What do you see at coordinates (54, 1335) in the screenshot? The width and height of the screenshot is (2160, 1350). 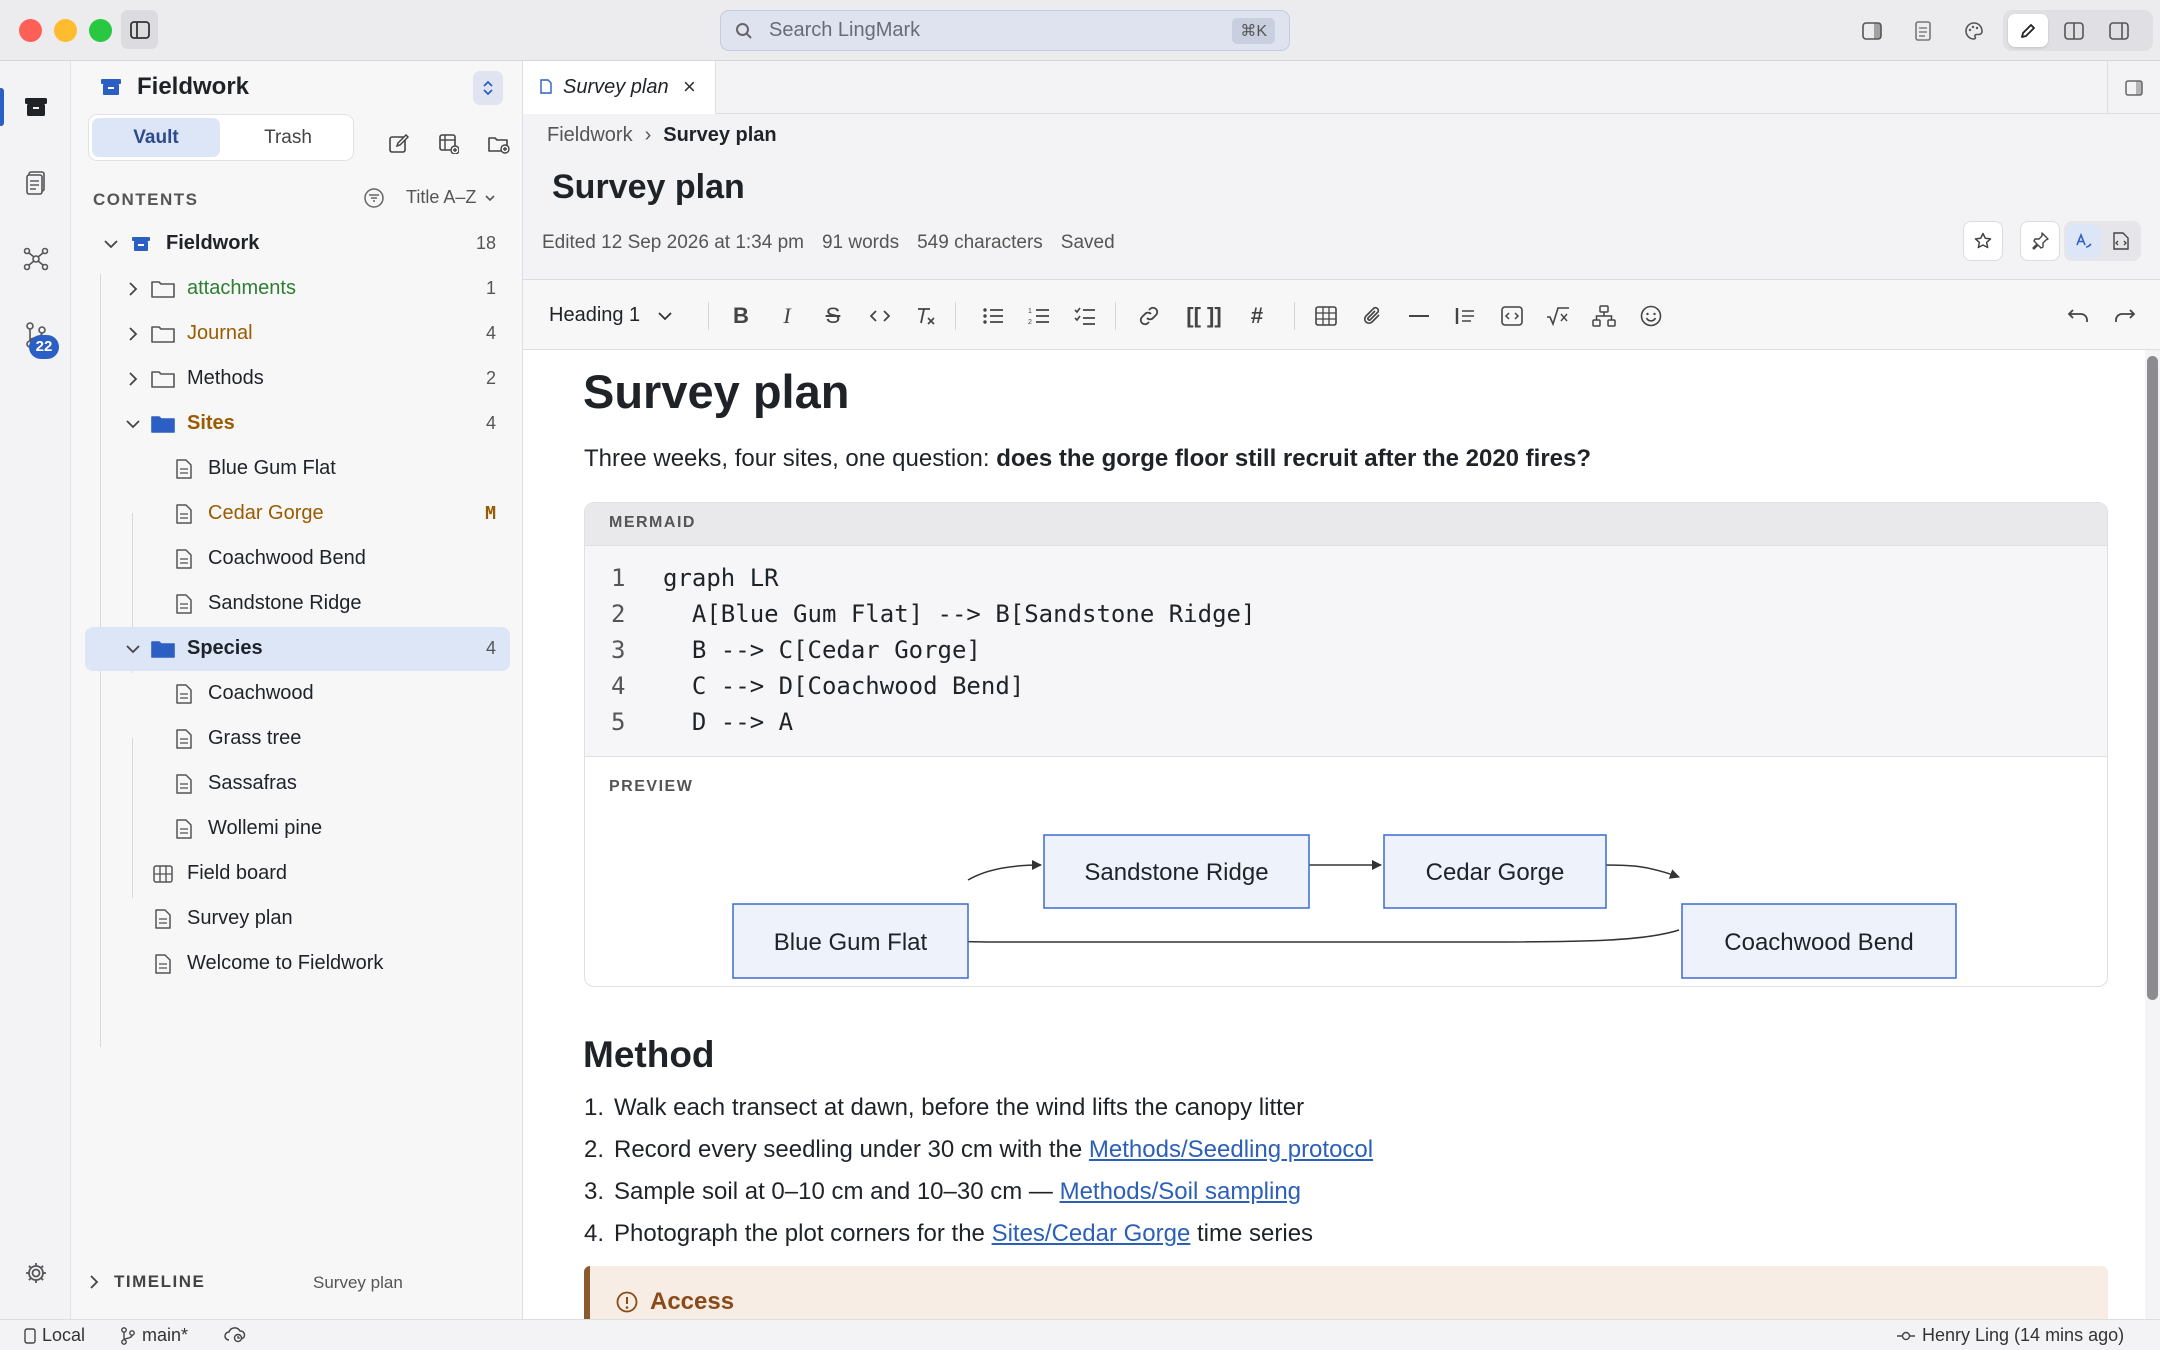 I see `storage-location: Local` at bounding box center [54, 1335].